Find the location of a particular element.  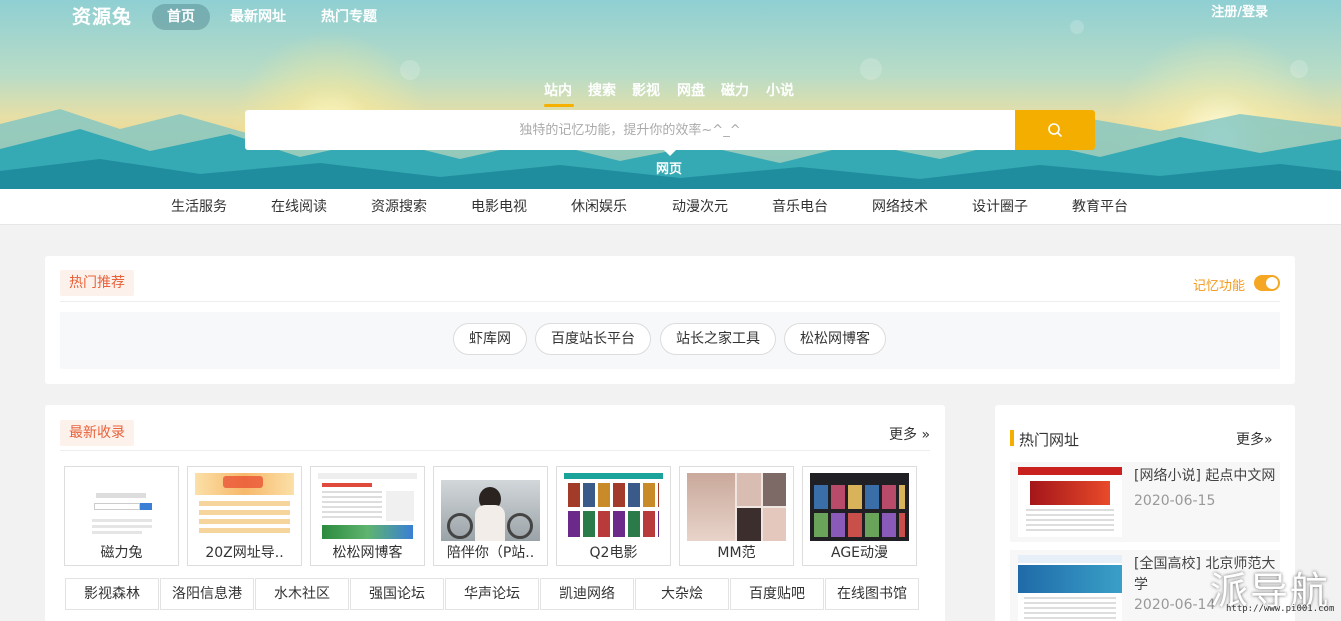

site-card: 20Z网址导.. is located at coordinates (244, 516).